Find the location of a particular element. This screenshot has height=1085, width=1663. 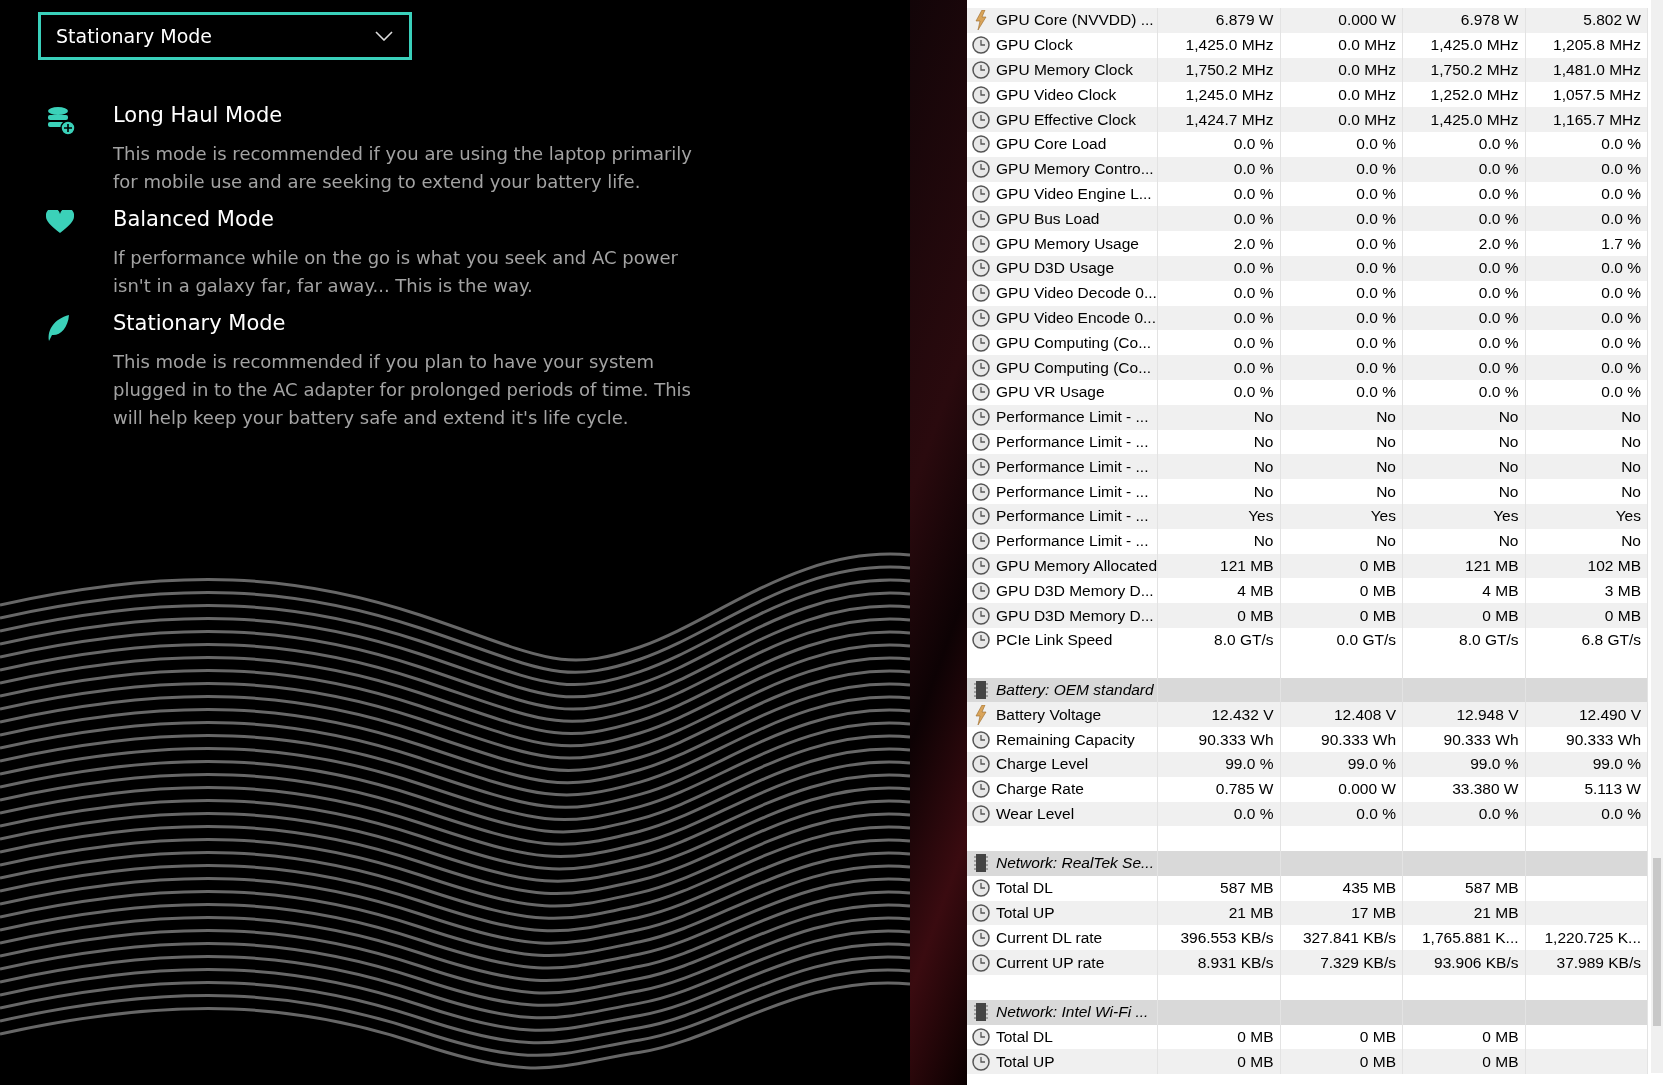

sensor-value: 4 MB is located at coordinates (1500, 590).